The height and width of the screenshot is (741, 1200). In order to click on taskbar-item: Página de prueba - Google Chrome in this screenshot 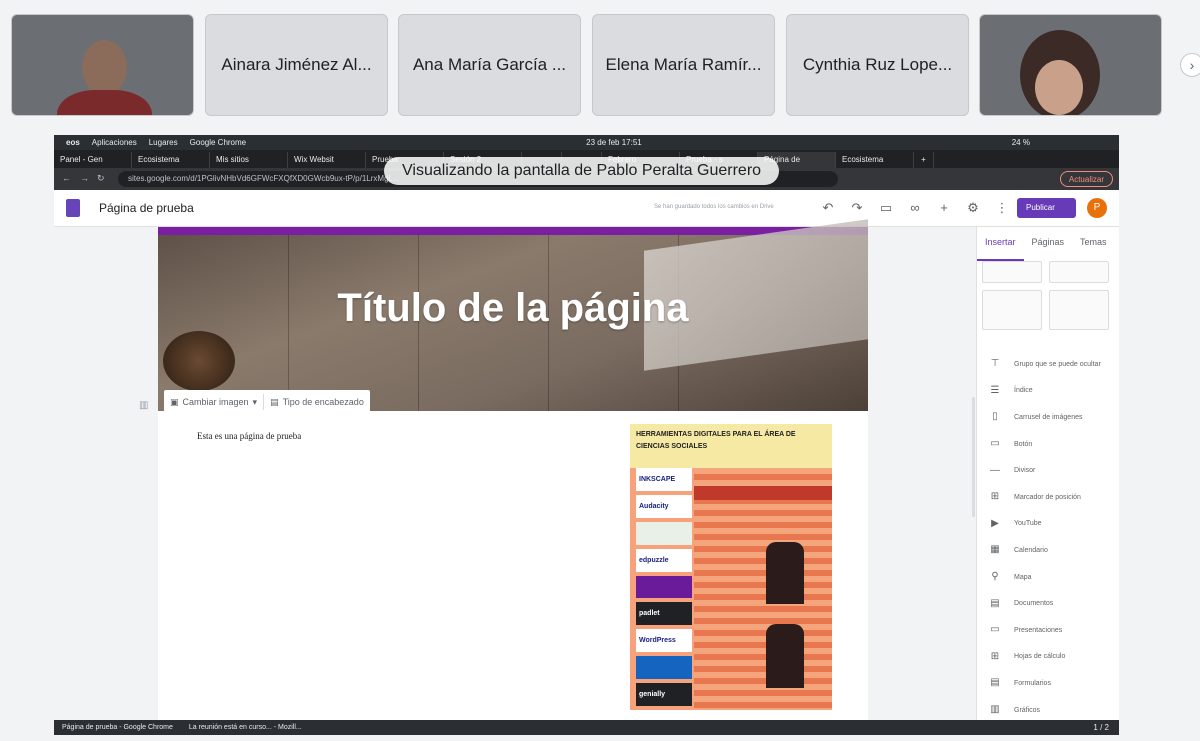, I will do `click(117, 727)`.